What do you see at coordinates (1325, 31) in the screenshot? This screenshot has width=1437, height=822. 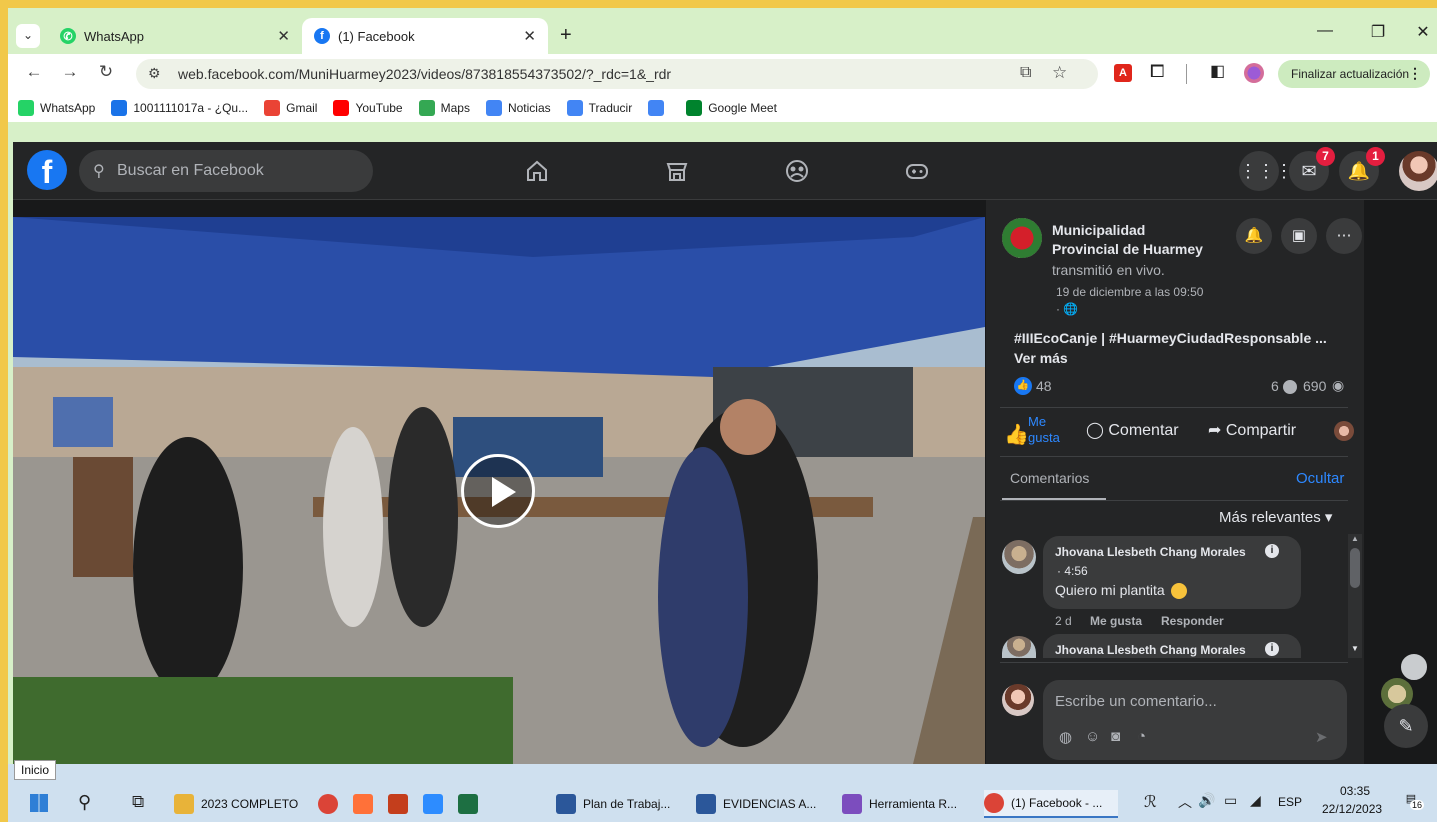 I see `minimize-icon: —` at bounding box center [1325, 31].